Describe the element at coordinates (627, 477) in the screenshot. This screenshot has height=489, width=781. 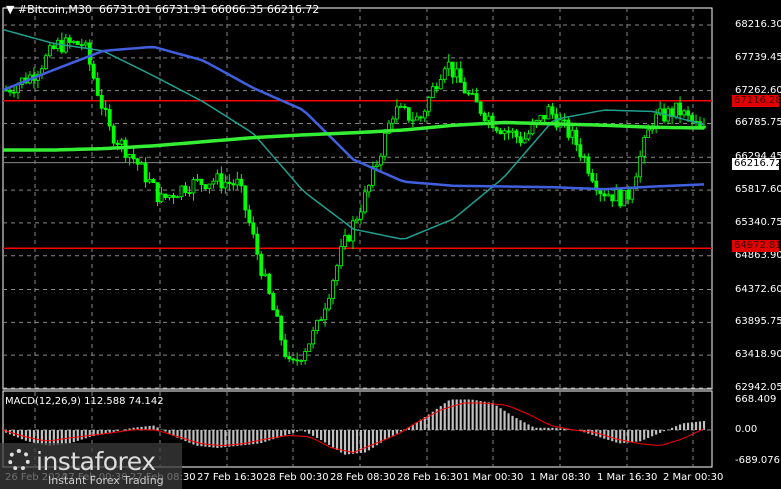
I see `time-label: 1 Mar 16:30` at that location.